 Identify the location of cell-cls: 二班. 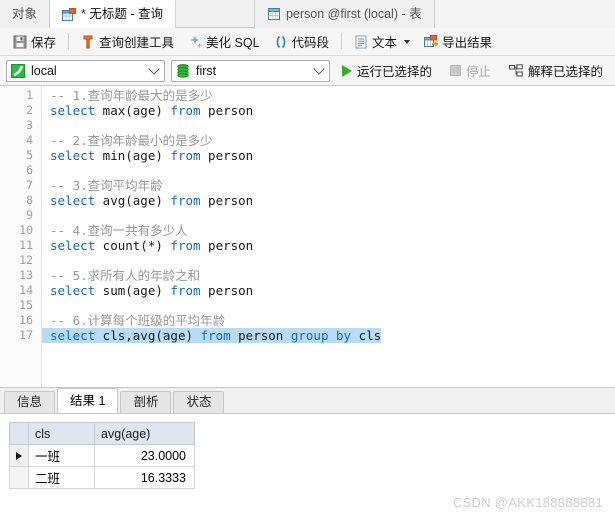
(61, 477).